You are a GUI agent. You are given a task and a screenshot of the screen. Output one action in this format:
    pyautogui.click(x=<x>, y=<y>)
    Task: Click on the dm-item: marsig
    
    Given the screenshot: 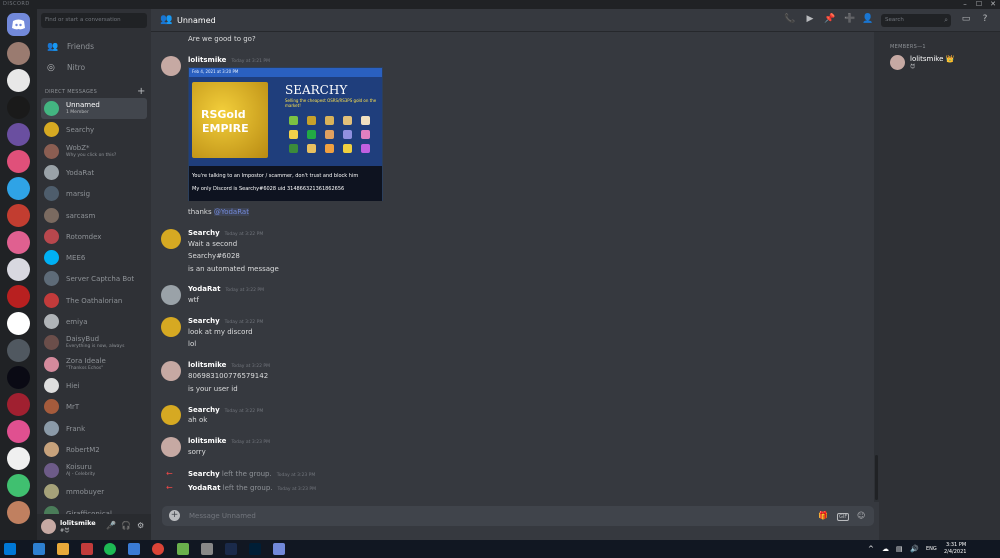 What is the action you would take?
    pyautogui.click(x=94, y=193)
    